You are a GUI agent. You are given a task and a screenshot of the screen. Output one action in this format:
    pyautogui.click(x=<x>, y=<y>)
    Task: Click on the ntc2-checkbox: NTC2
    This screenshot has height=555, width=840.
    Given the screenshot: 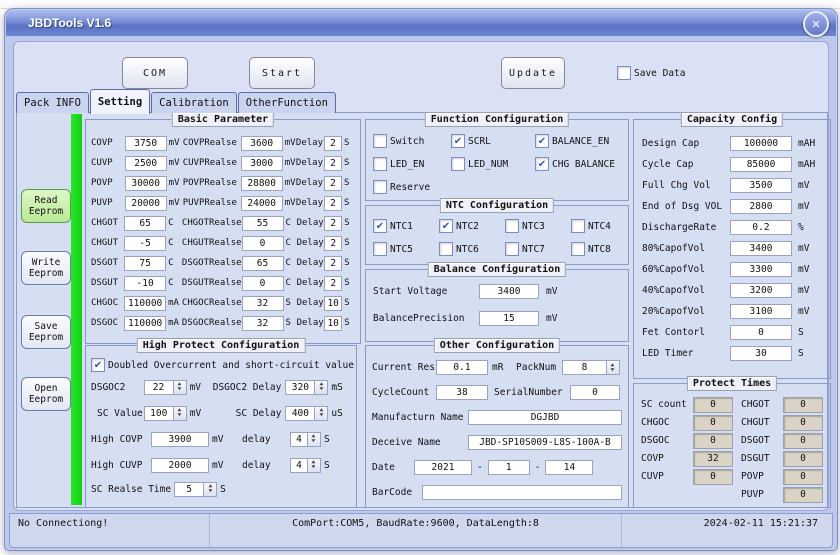 What is the action you would take?
    pyautogui.click(x=472, y=226)
    